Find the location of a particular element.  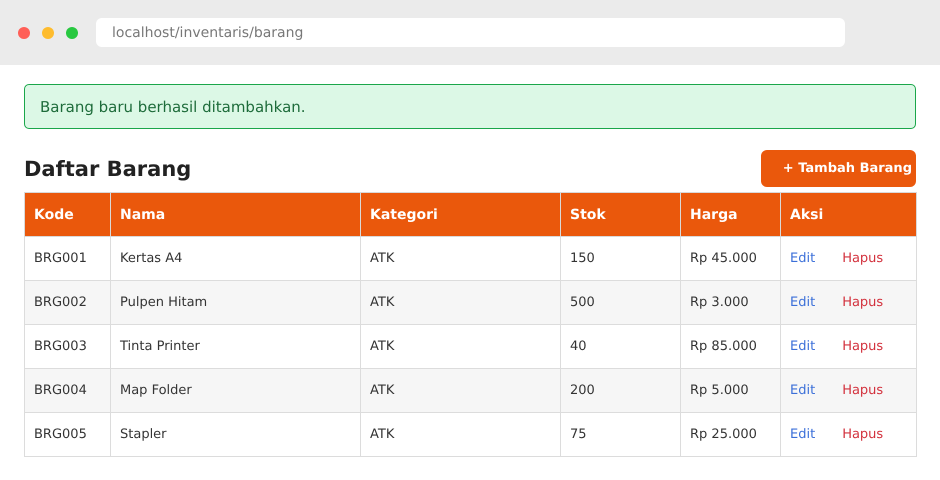

table-cell: Stapler is located at coordinates (235, 434).